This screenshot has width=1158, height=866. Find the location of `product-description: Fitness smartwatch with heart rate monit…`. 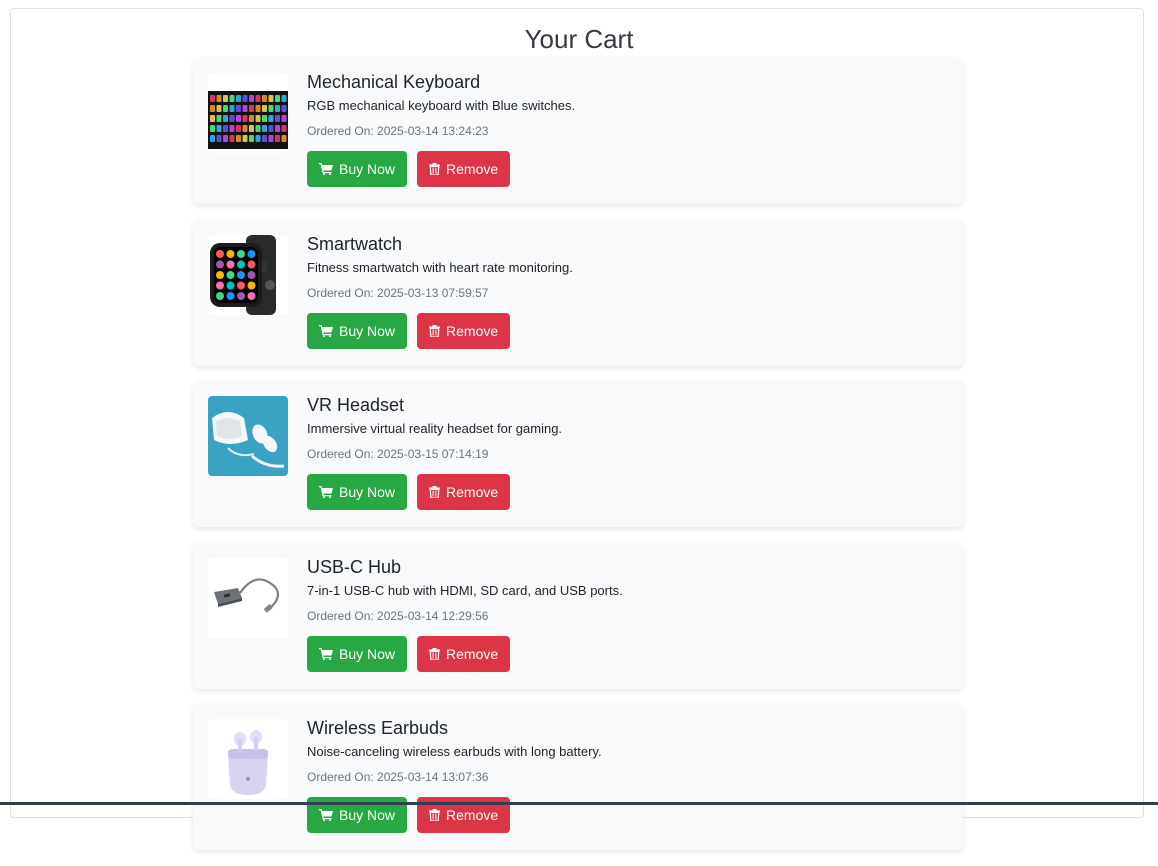

product-description: Fitness smartwatch with heart rate monit… is located at coordinates (440, 267).